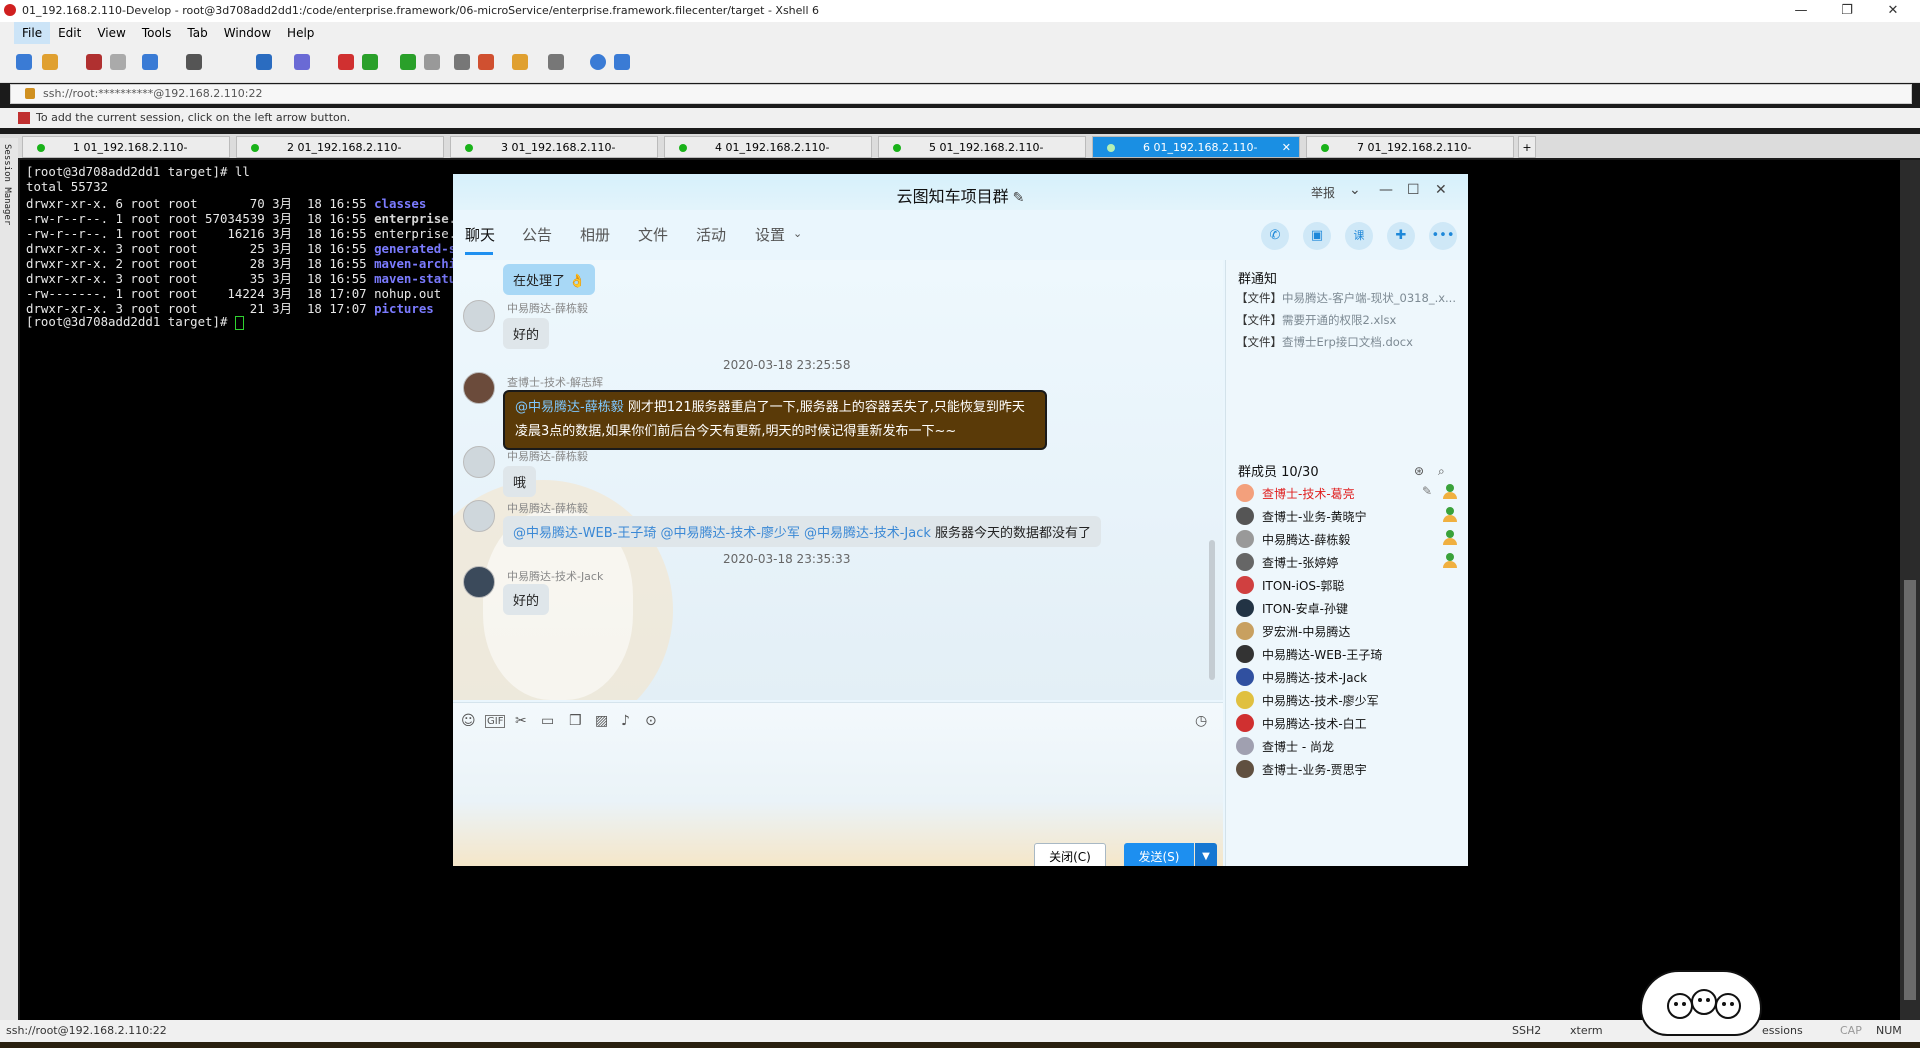  Describe the element at coordinates (24, 118) in the screenshot. I see `bookmark-icon` at that location.